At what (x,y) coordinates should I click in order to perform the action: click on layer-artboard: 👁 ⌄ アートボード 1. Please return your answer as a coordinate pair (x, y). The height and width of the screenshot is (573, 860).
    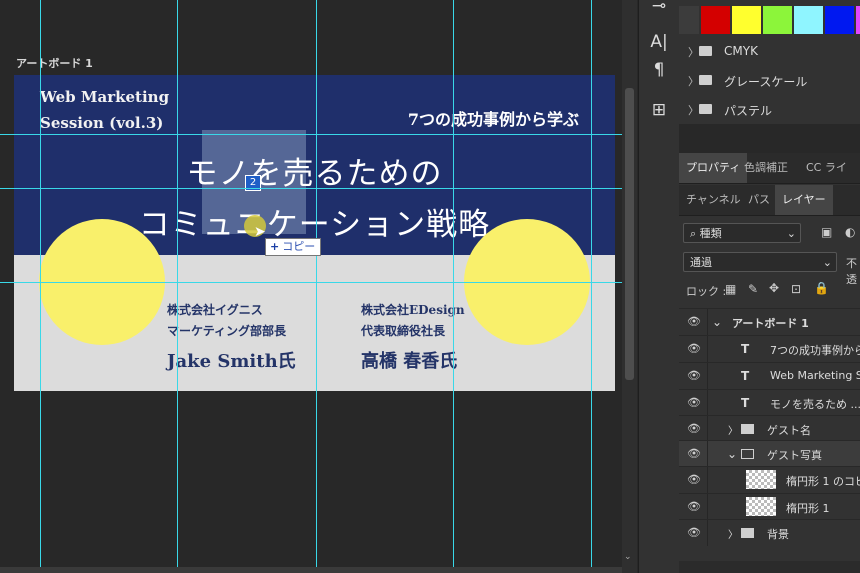
    Looking at the image, I should click on (769, 321).